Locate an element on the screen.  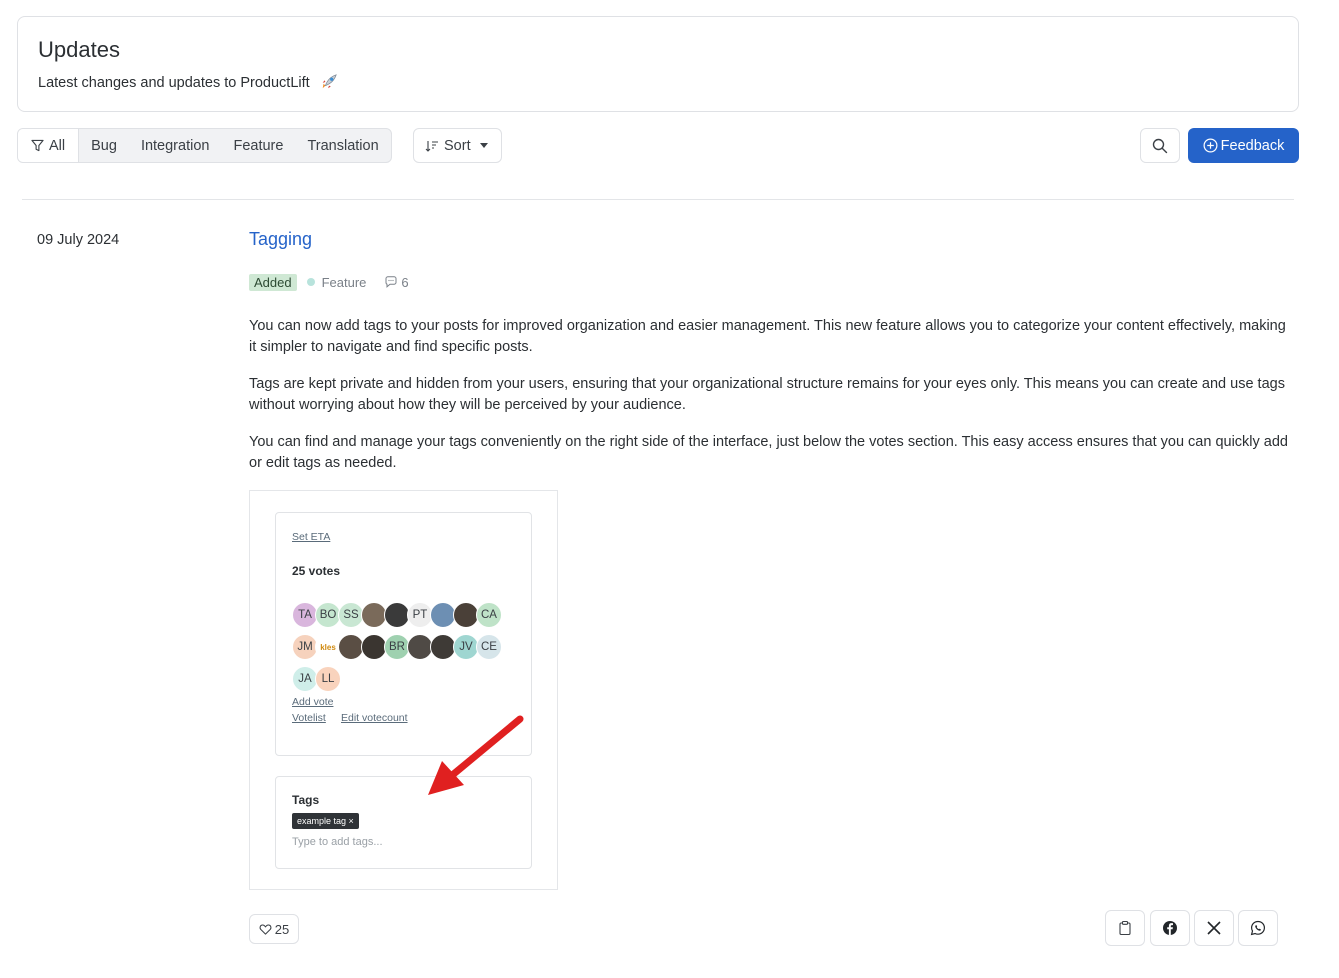
share-x-button is located at coordinates (1214, 928).